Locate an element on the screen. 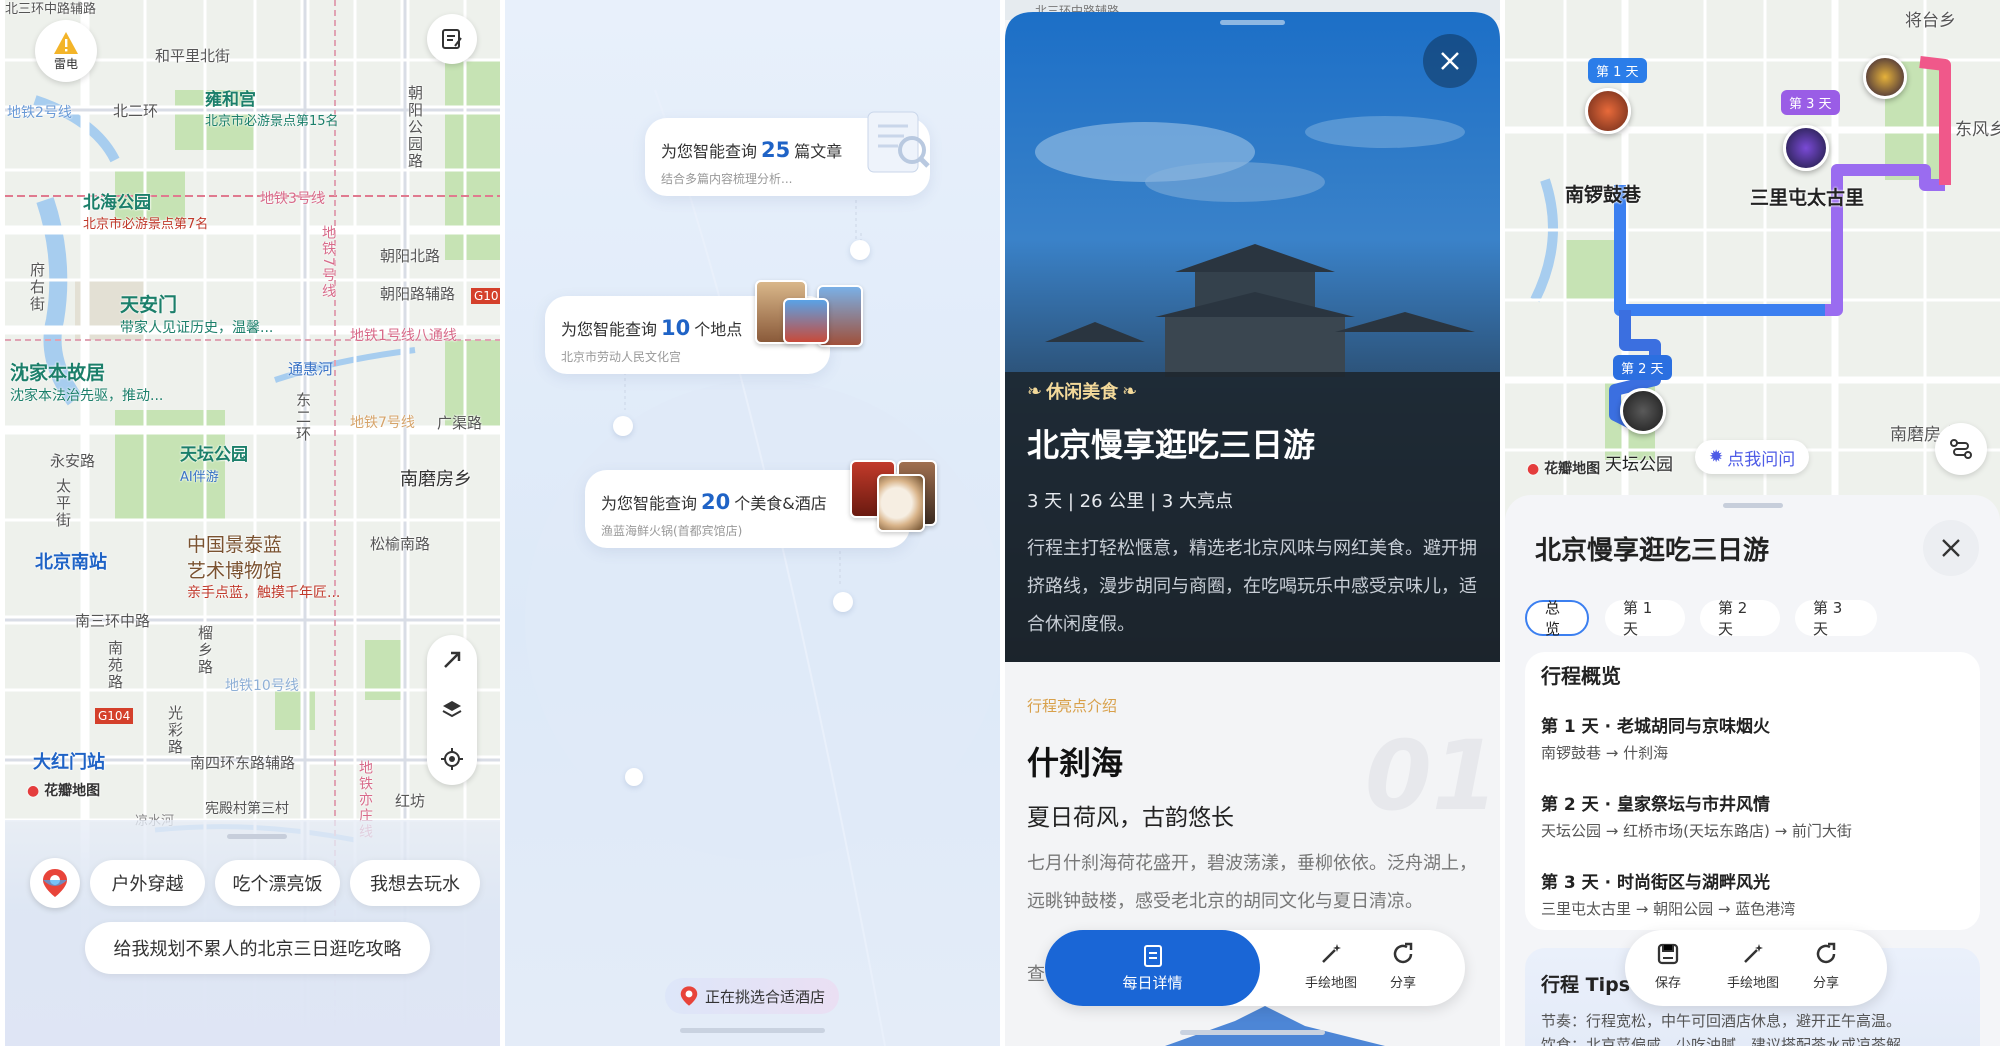 This screenshot has width=2000, height=1046. badge-text: 休闲美食 is located at coordinates (1082, 392).